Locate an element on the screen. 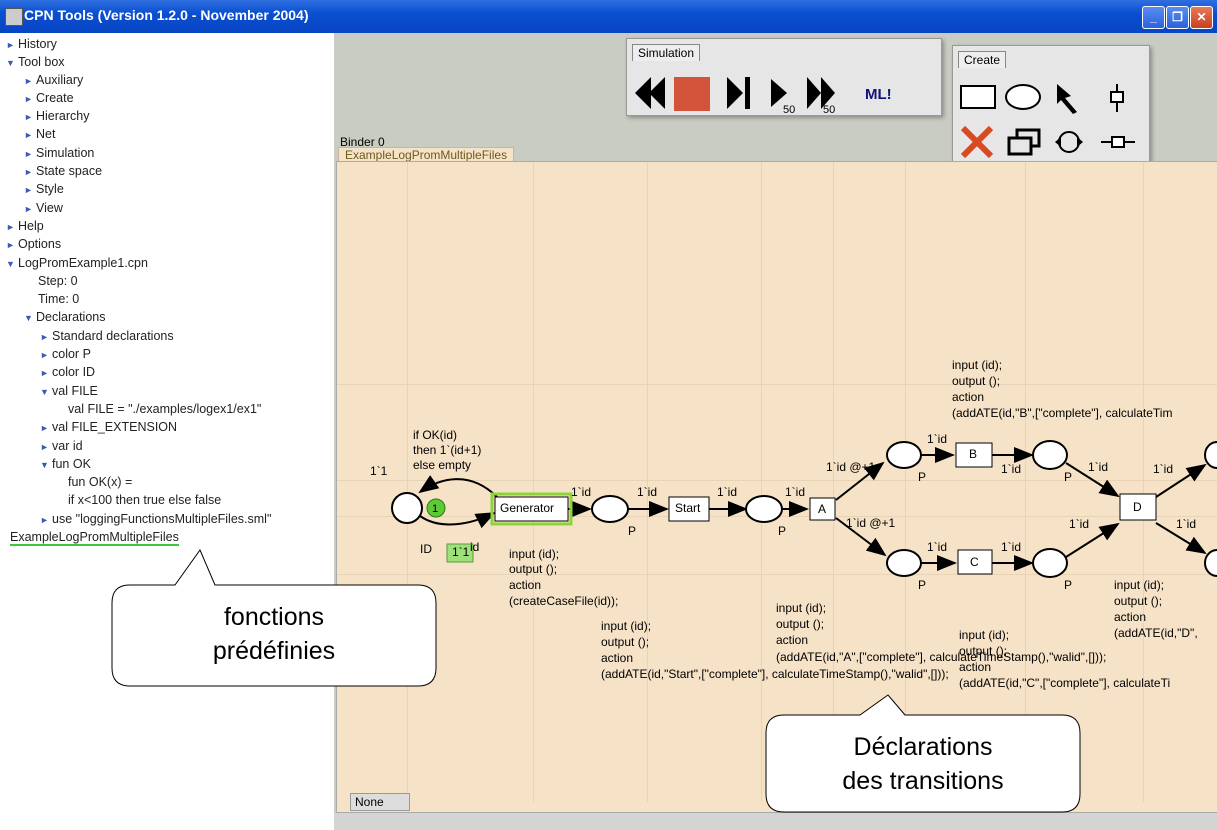 This screenshot has height=830, width=1217. tab-none: None is located at coordinates (380, 802).